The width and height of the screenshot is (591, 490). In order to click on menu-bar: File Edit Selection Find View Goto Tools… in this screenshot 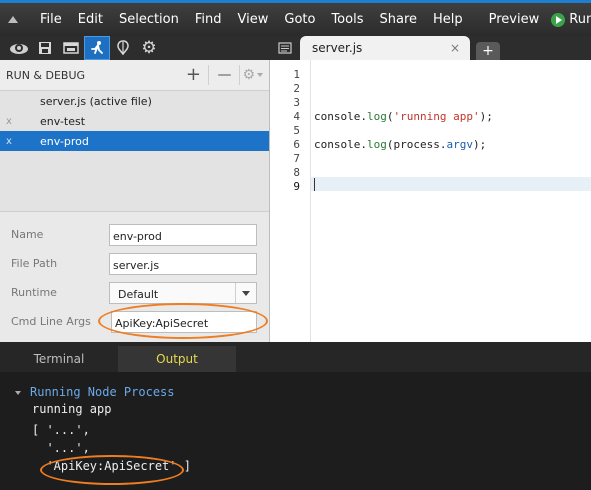, I will do `click(295, 18)`.